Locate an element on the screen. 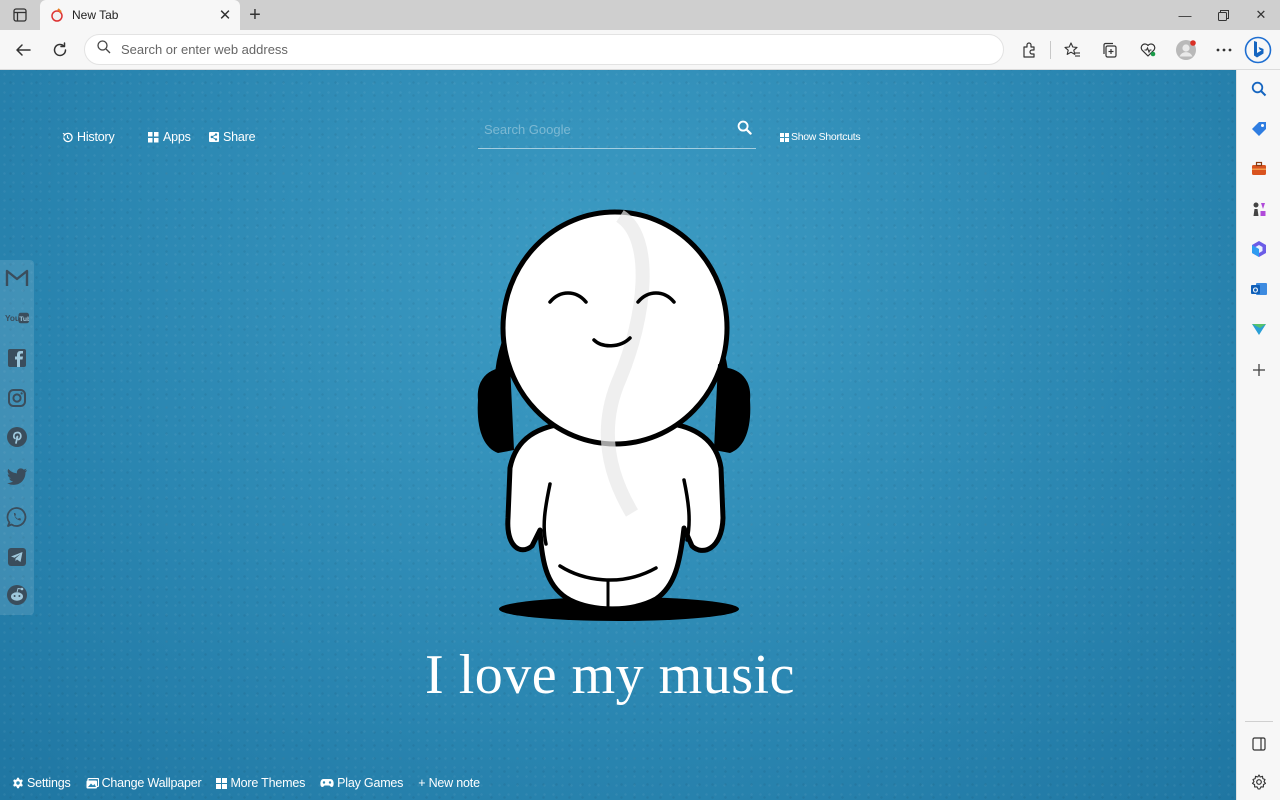 This screenshot has width=1280, height=800. youtube-icon: YouTube is located at coordinates (17, 318).